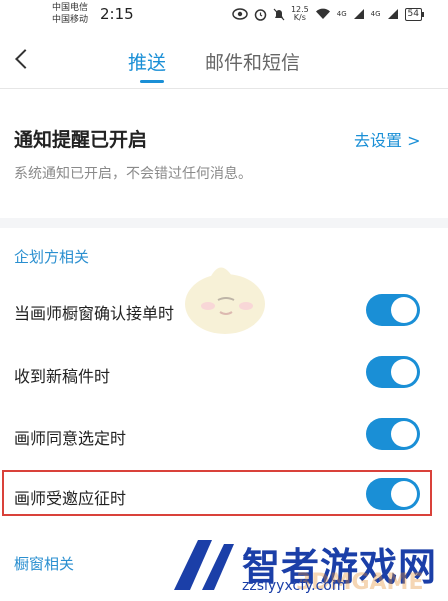  I want to click on battery-indicator: 54, so click(414, 14).